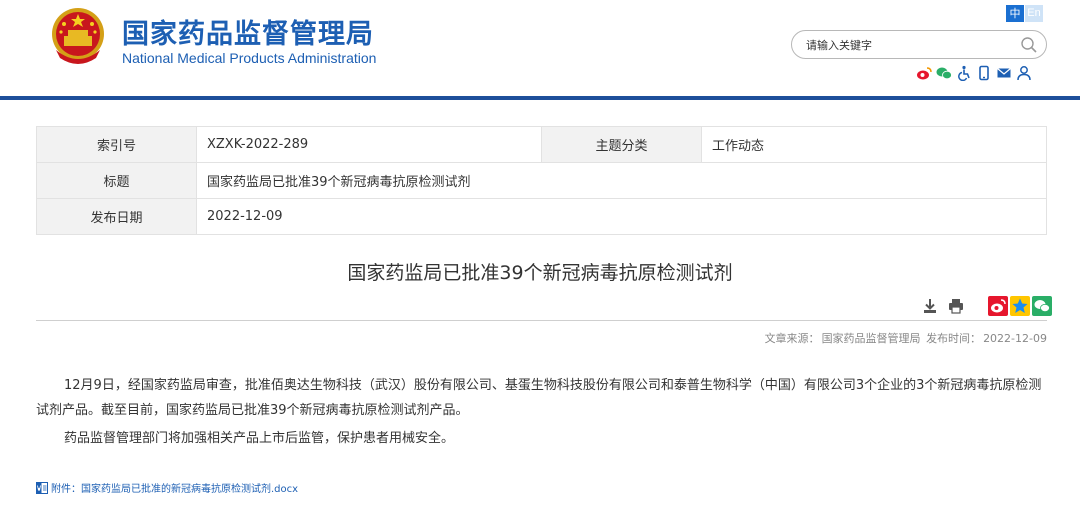 This screenshot has width=1080, height=511. Describe the element at coordinates (78, 36) in the screenshot. I see `national-emblem-icon` at that location.